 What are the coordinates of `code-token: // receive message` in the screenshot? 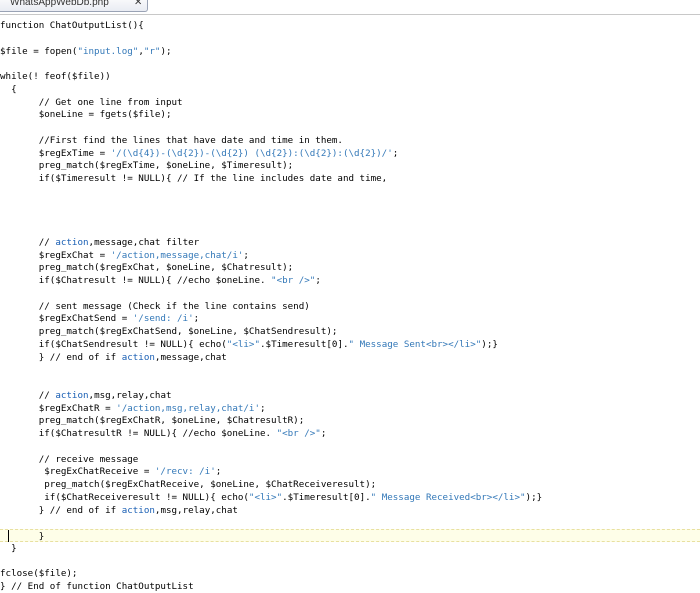 It's located at (69, 459).